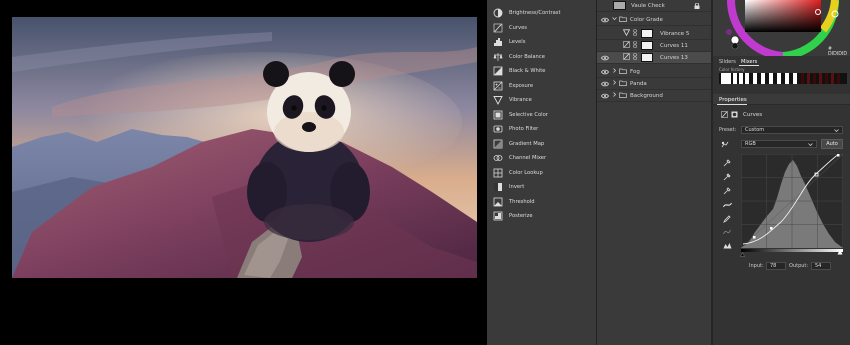  Describe the element at coordinates (498, 57) in the screenshot. I see `color-balance-icon` at that location.